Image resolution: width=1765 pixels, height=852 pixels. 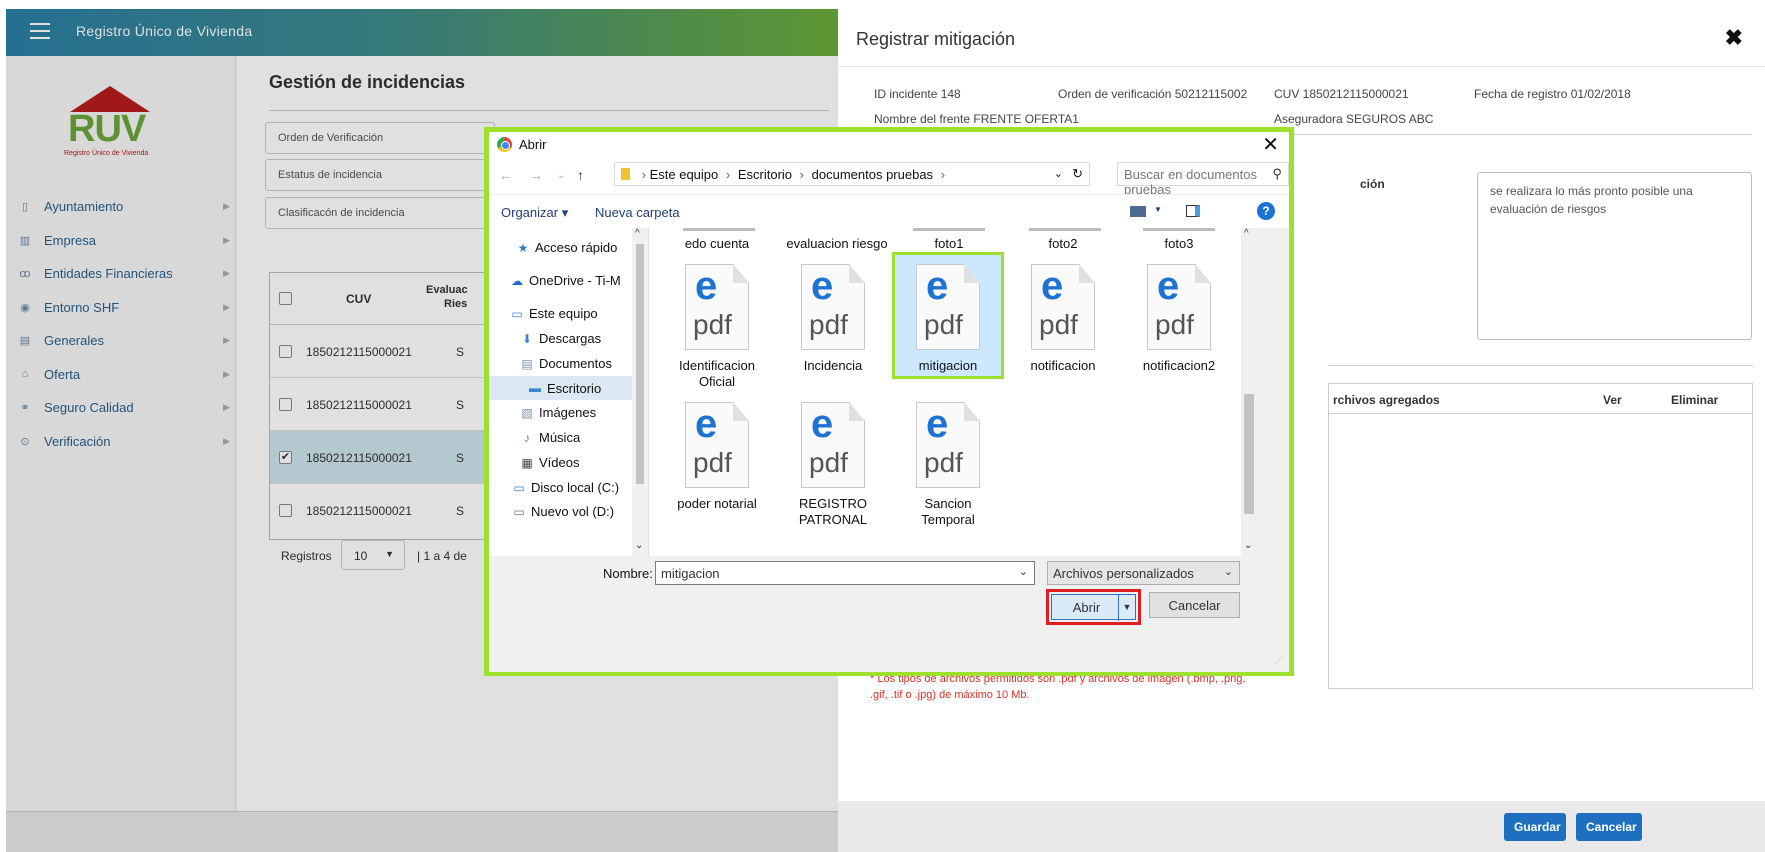 What do you see at coordinates (1143, 573) in the screenshot?
I see `file-type-select: Archivos personalizados ⌄` at bounding box center [1143, 573].